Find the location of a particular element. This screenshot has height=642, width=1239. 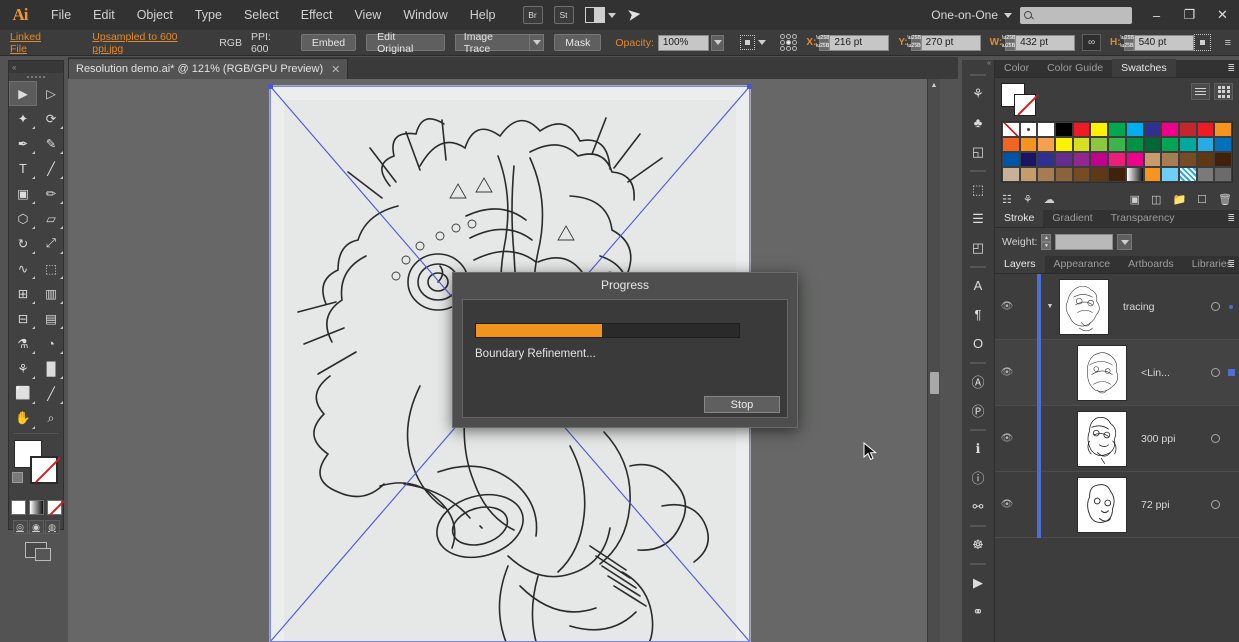

stop-button: Stop is located at coordinates (742, 404).